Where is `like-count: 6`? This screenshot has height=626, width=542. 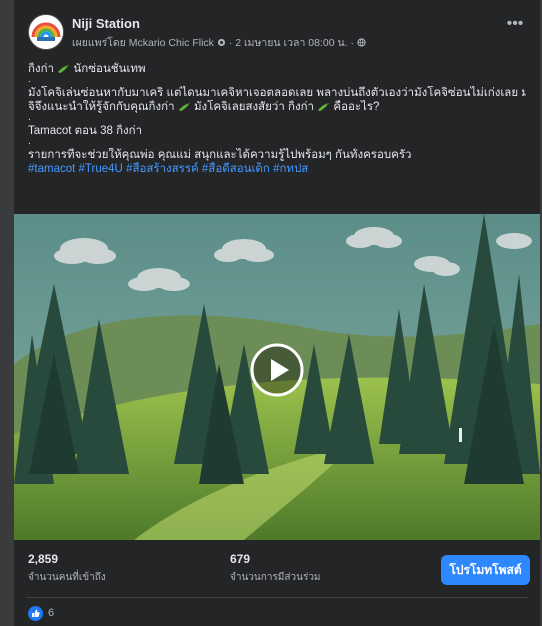
like-count: 6 is located at coordinates (51, 613).